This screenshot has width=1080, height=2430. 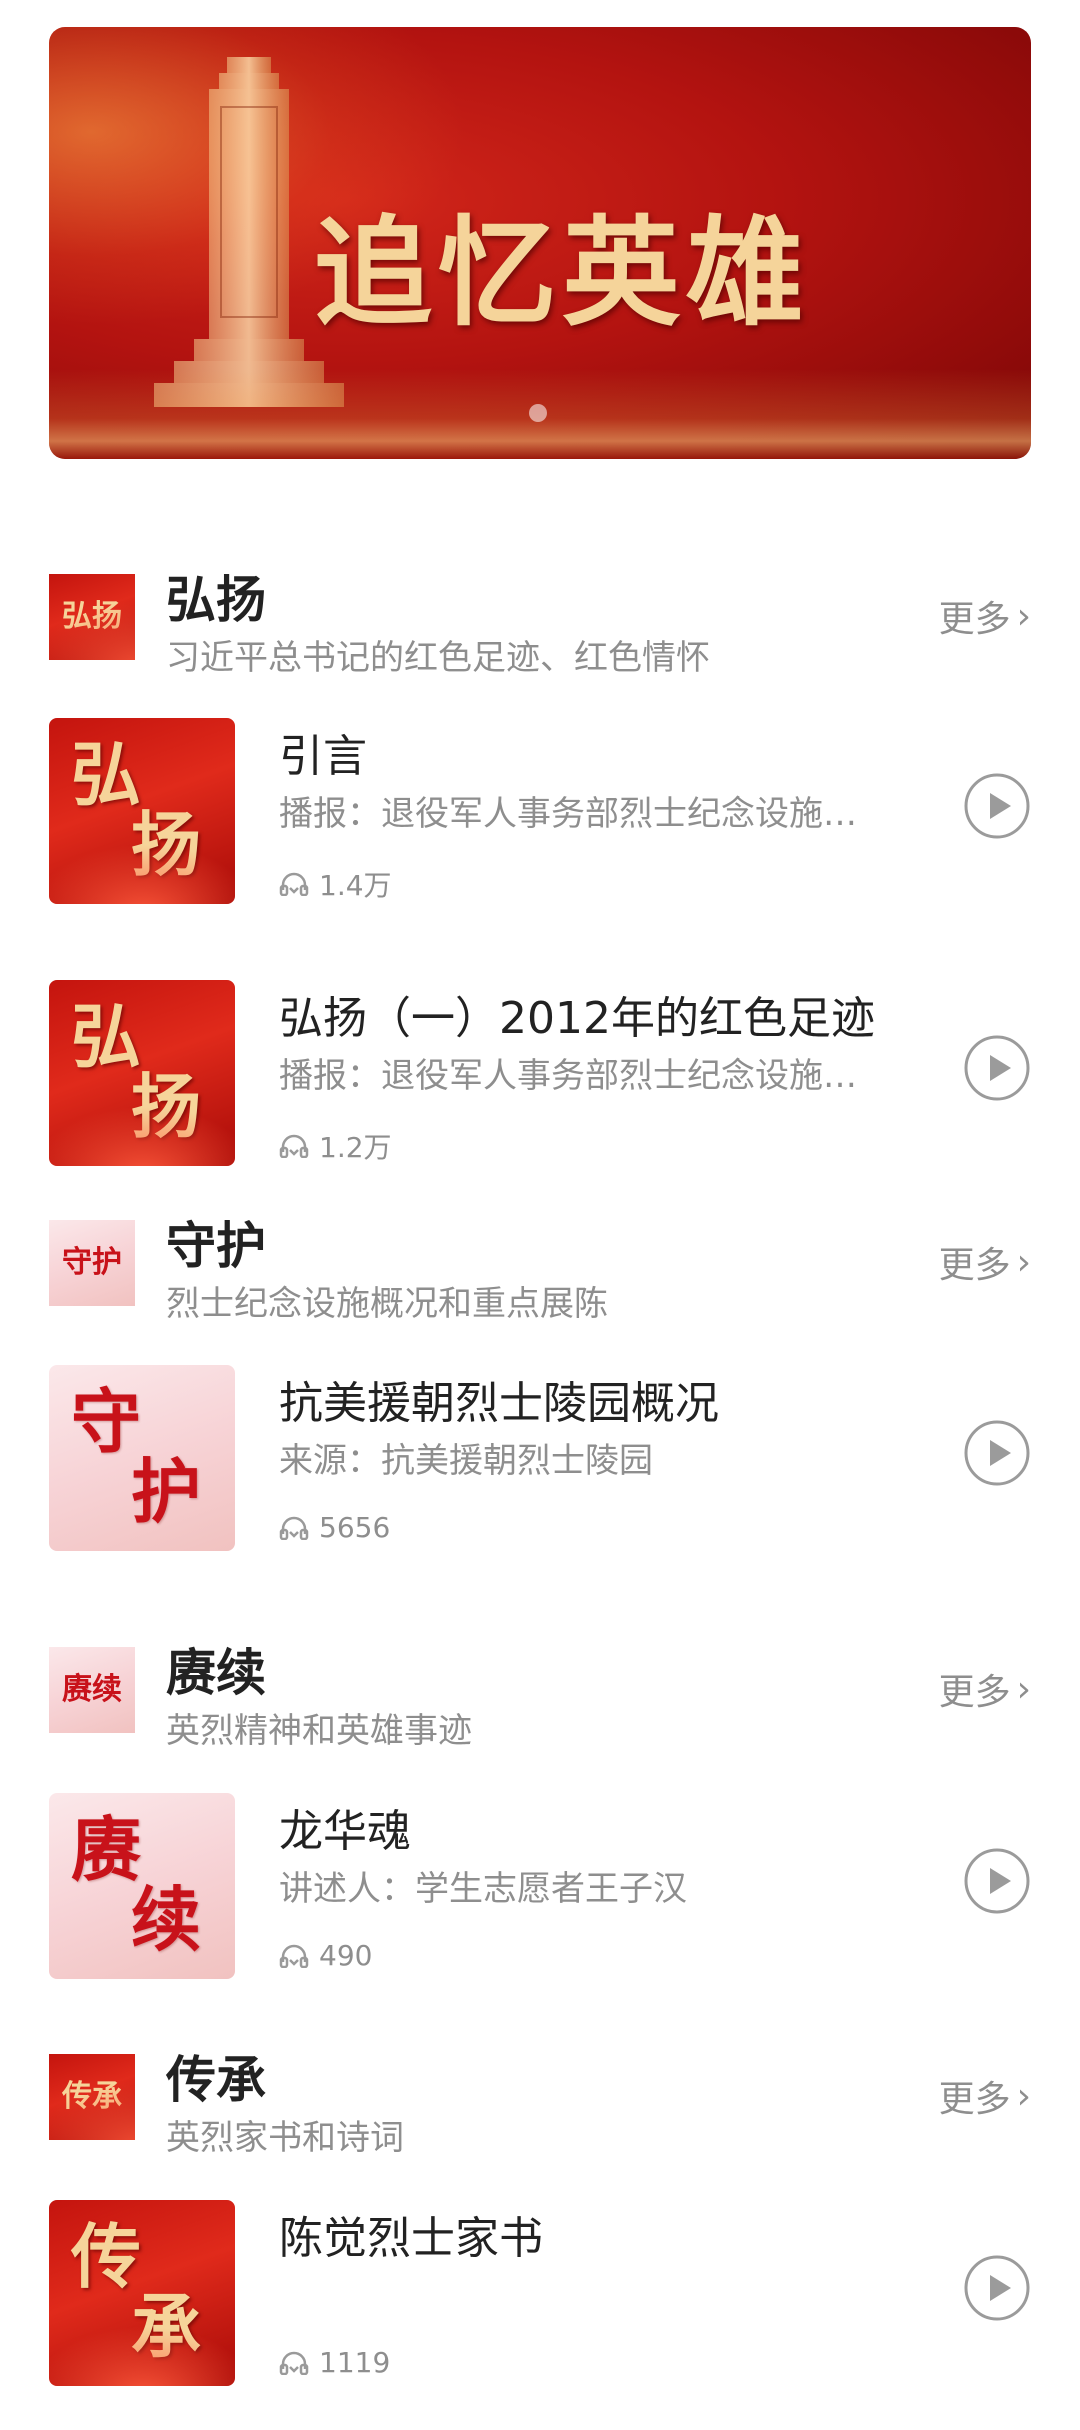 What do you see at coordinates (216, 1673) in the screenshot?
I see `section-title: 赓续` at bounding box center [216, 1673].